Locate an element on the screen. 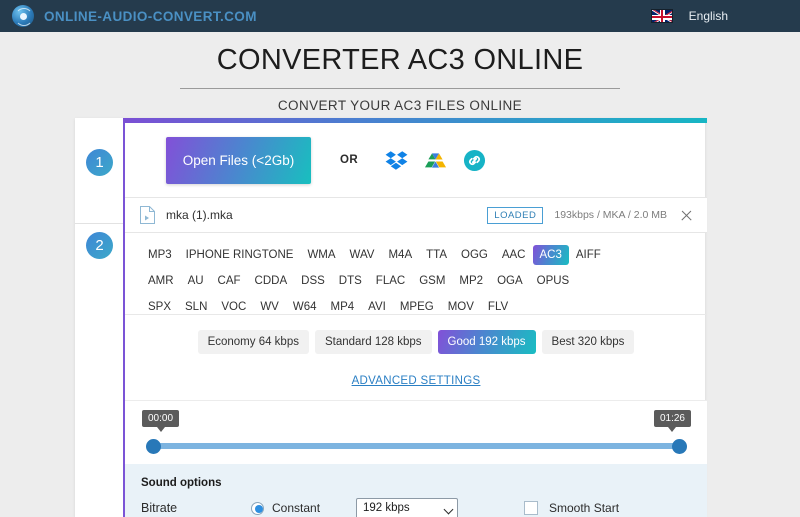 The image size is (800, 517). title-divider is located at coordinates (400, 88).